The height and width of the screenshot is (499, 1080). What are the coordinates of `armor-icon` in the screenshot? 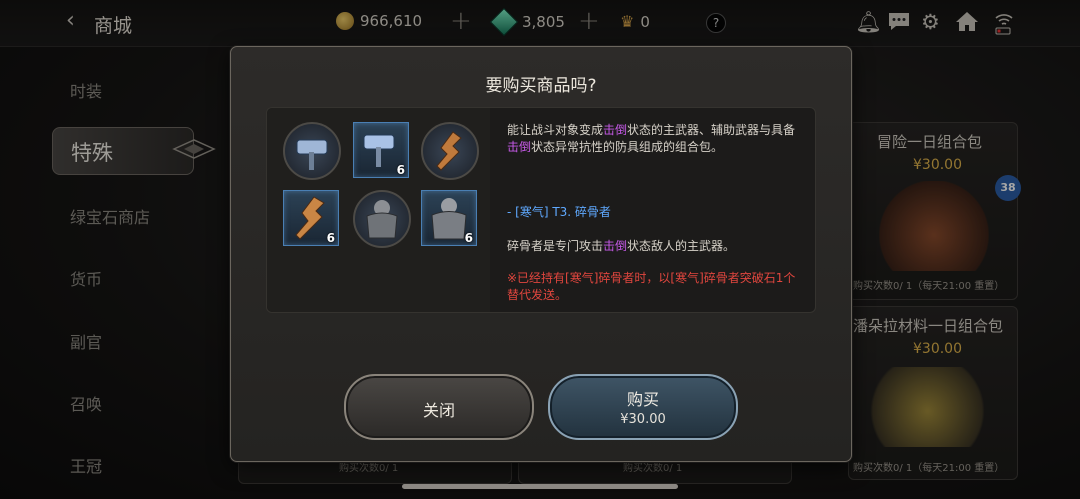 It's located at (382, 219).